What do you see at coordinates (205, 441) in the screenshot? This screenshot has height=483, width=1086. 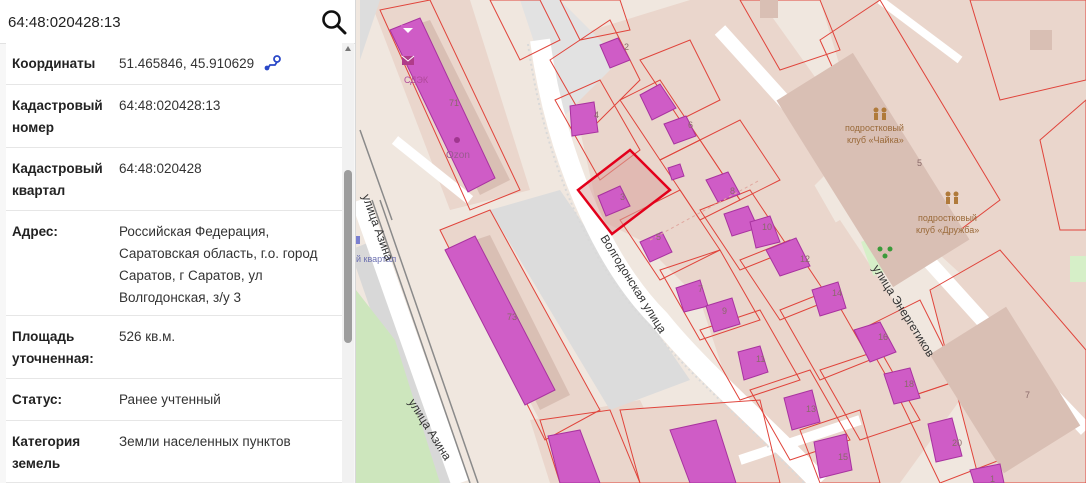 I see `row-value: Земли населенных пунктов` at bounding box center [205, 441].